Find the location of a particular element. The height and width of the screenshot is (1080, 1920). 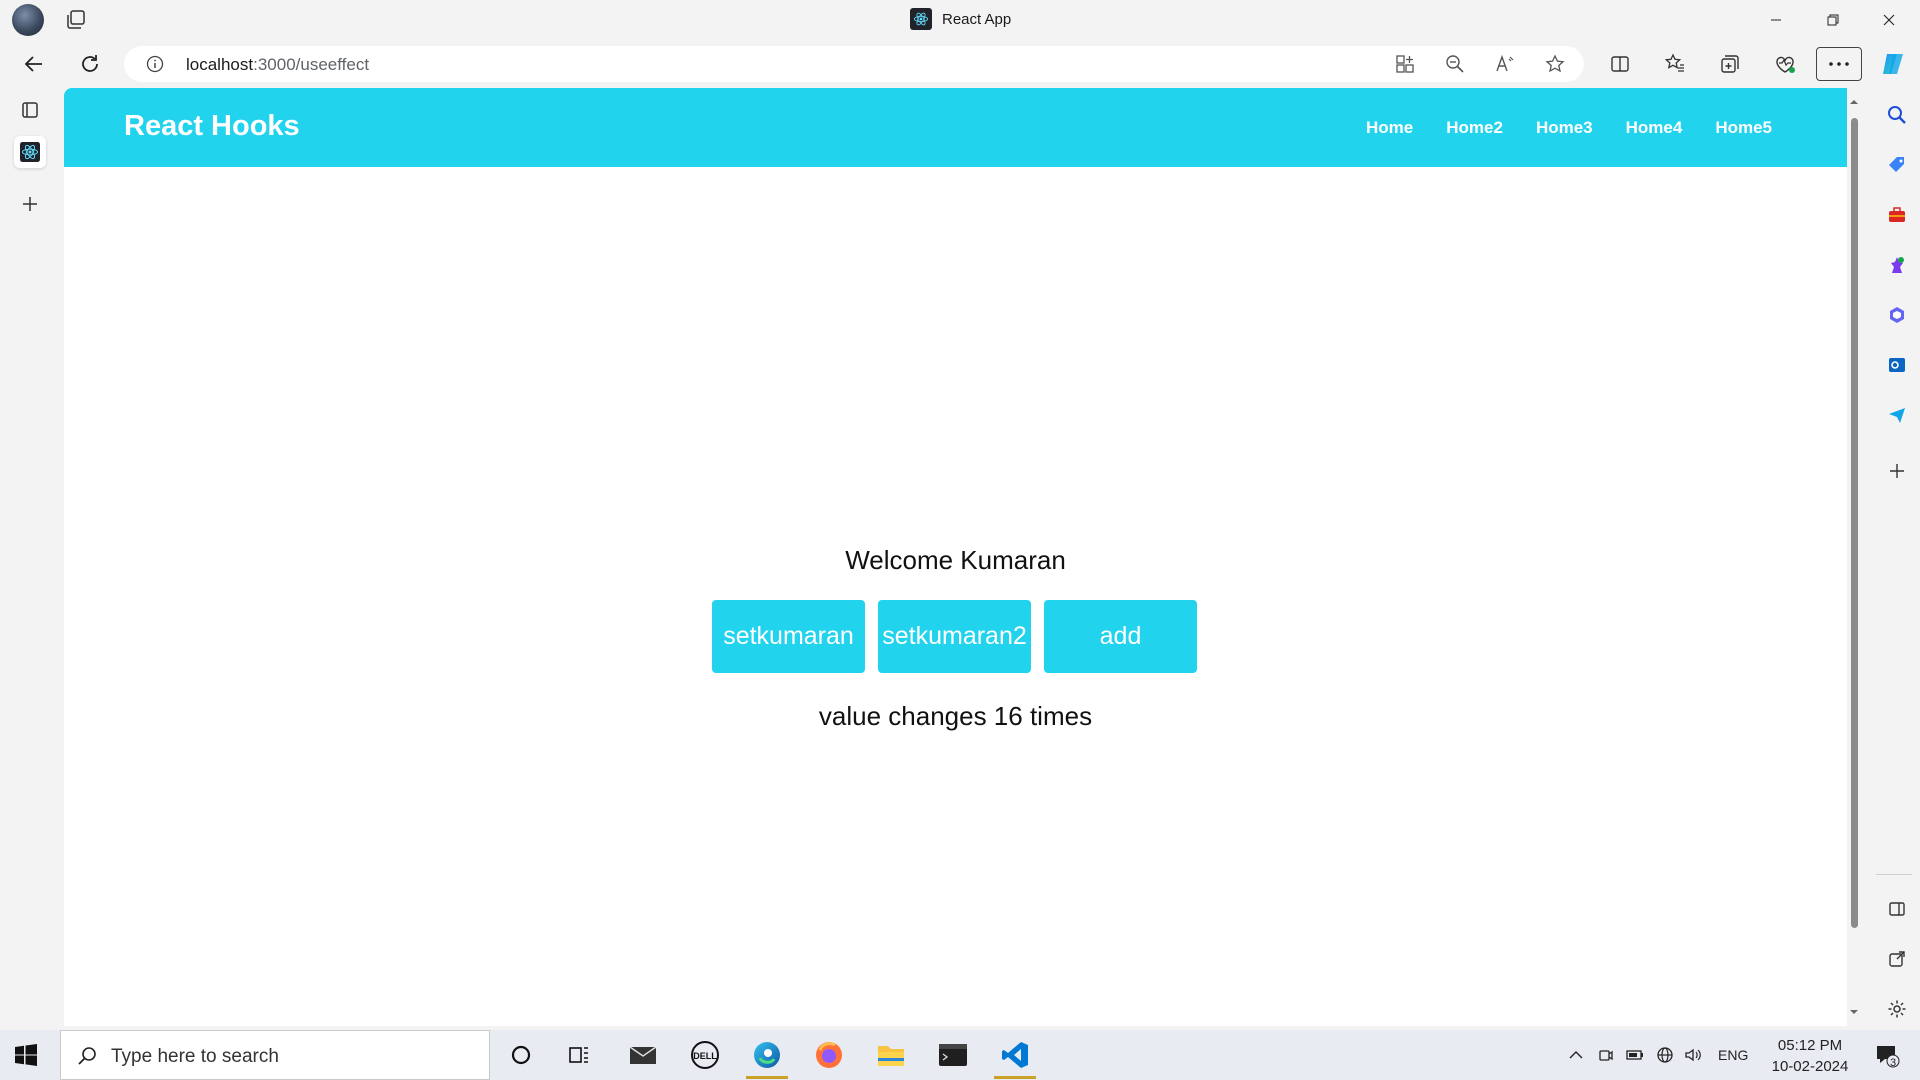

add-sidebar-app-plus-icon is located at coordinates (1897, 471).